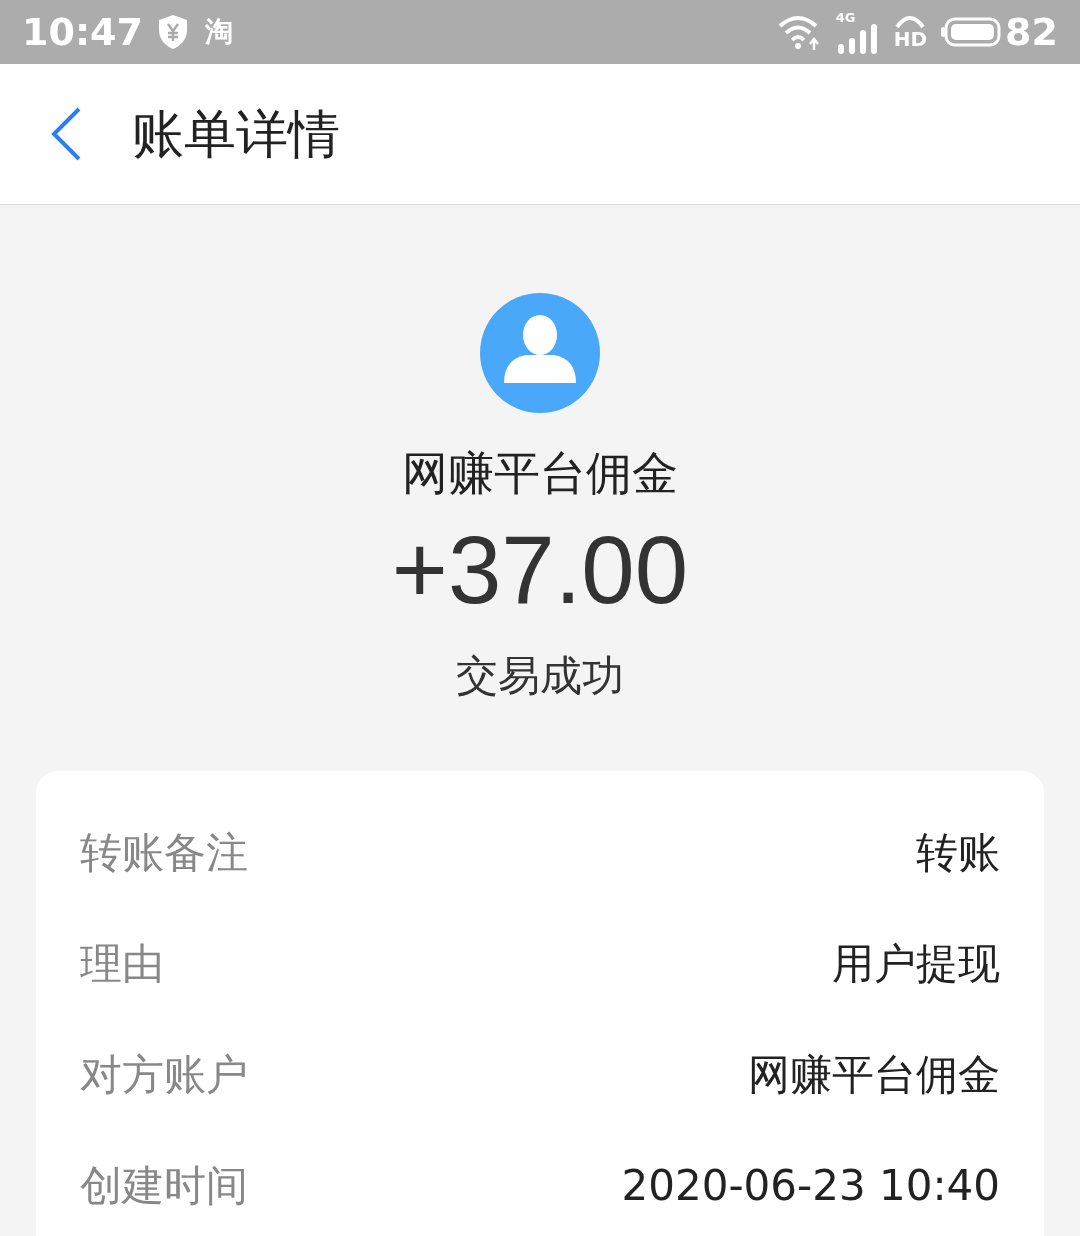 The height and width of the screenshot is (1236, 1080). Describe the element at coordinates (910, 39) in the screenshot. I see `call-mode-label: HD` at that location.